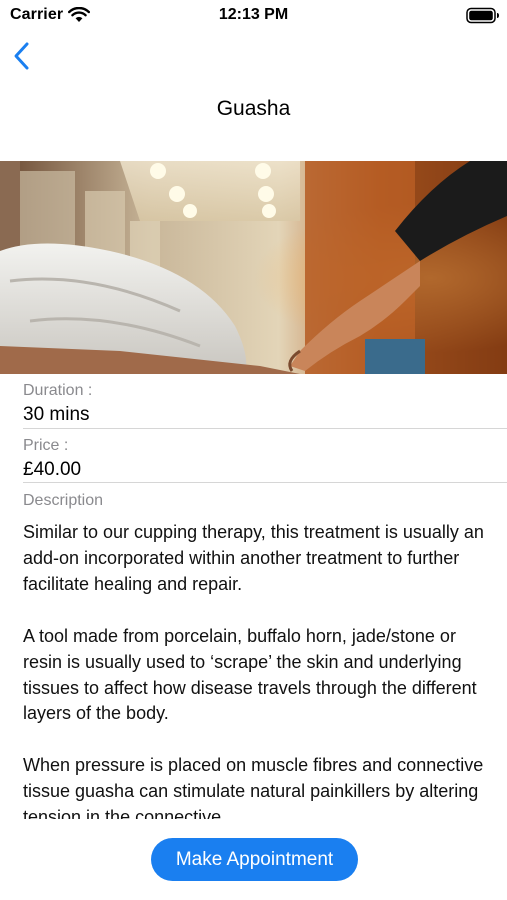  I want to click on battery-icon, so click(482, 15).